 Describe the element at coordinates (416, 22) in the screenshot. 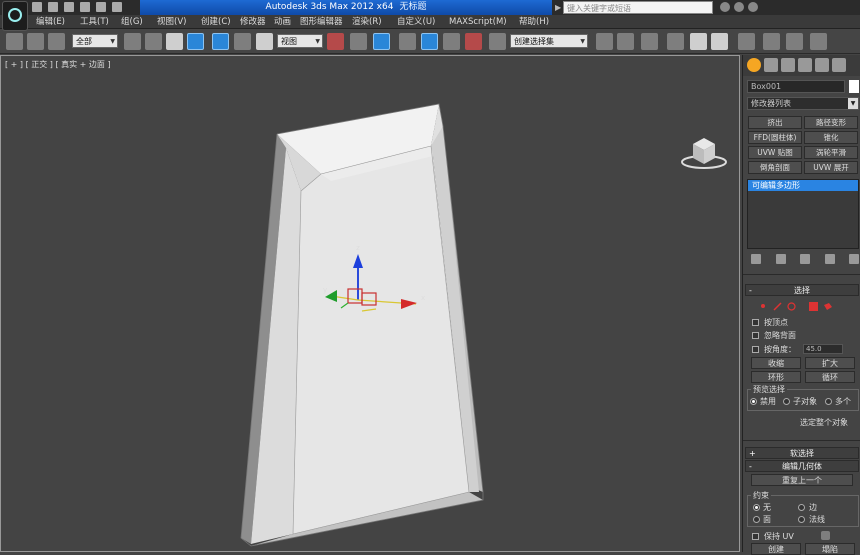

I see `menu-customize: 自定义(U)` at that location.